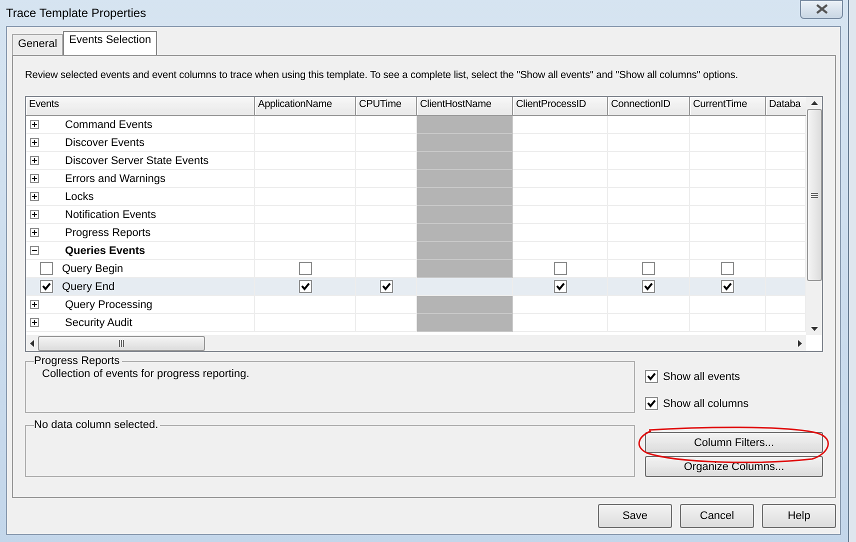 This screenshot has height=542, width=856. I want to click on tab: Events Selection, so click(110, 43).